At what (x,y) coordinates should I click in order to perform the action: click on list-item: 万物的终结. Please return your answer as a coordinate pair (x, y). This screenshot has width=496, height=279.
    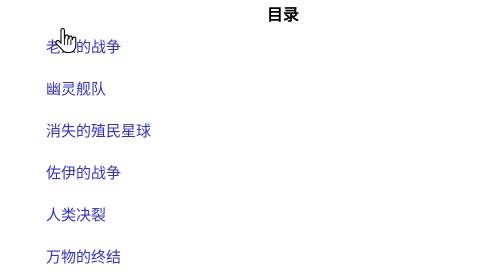
    Looking at the image, I should click on (98, 257).